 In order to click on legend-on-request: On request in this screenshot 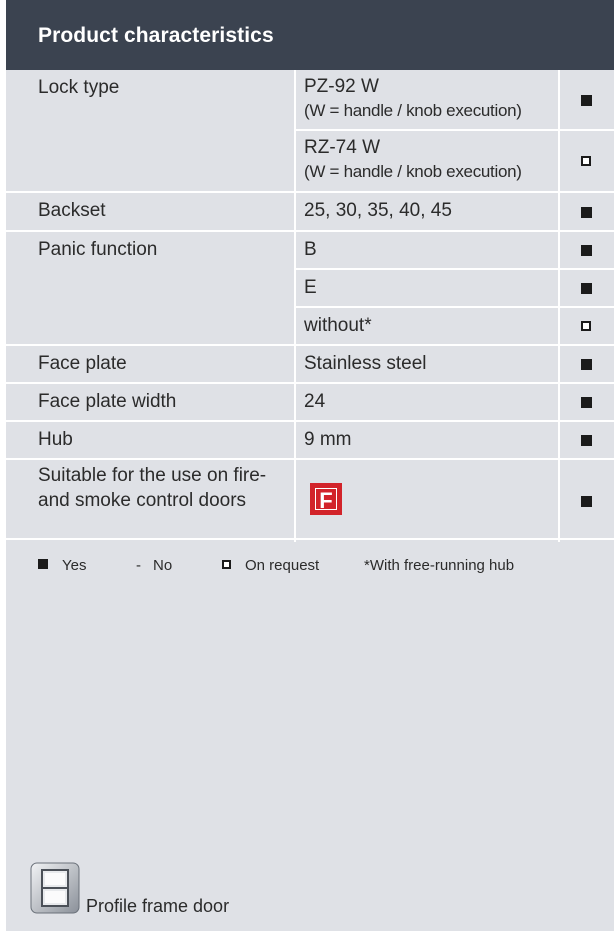, I will do `click(270, 565)`.